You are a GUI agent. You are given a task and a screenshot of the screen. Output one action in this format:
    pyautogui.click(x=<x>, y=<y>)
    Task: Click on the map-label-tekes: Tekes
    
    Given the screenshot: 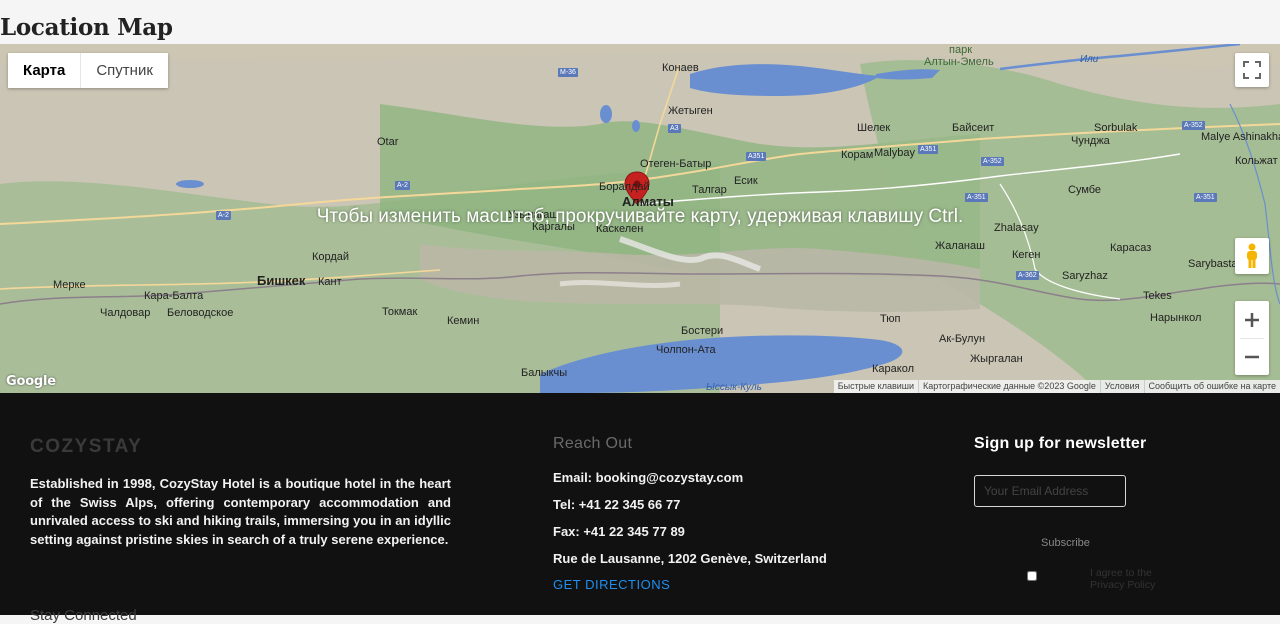 What is the action you would take?
    pyautogui.click(x=1157, y=296)
    